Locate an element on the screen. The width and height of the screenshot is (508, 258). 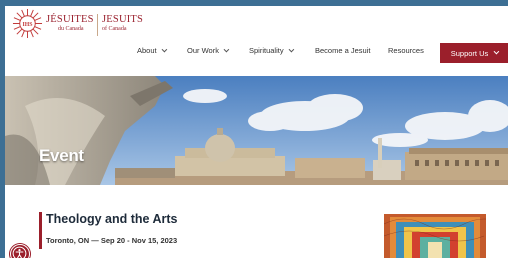
accessibility-button is located at coordinates (20, 251).